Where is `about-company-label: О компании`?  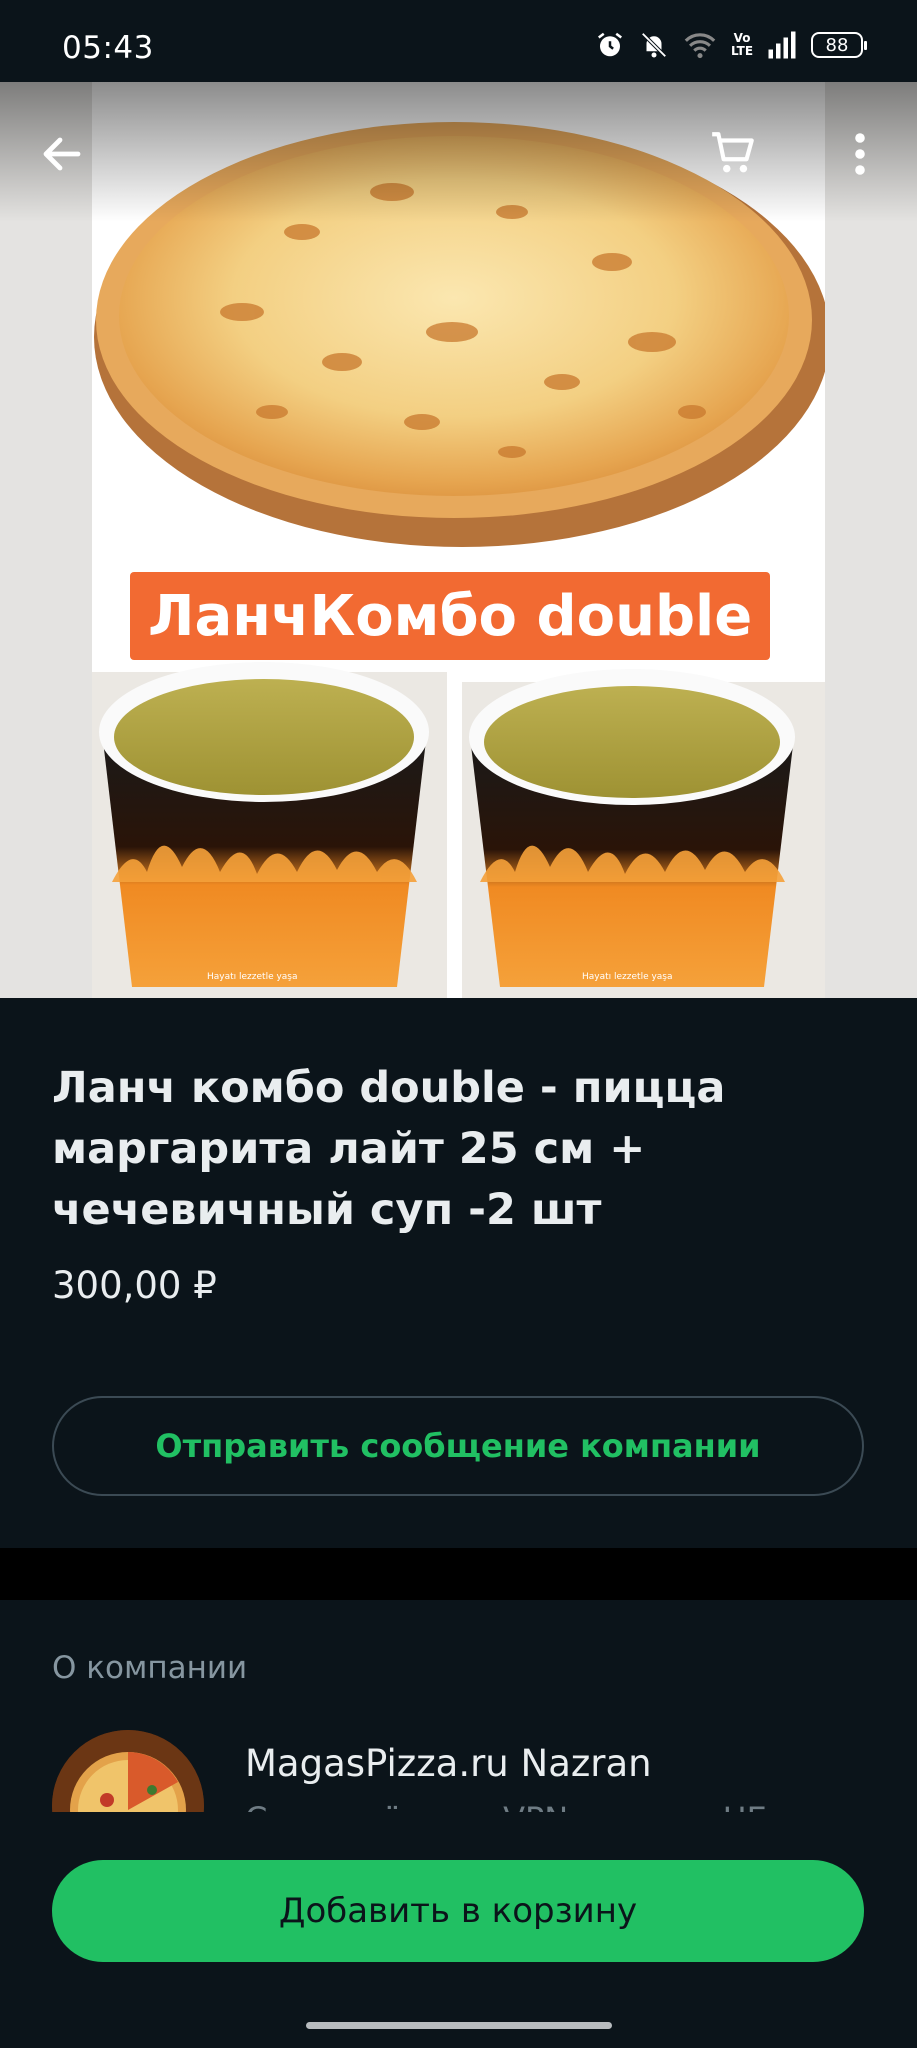 about-company-label: О компании is located at coordinates (150, 1668).